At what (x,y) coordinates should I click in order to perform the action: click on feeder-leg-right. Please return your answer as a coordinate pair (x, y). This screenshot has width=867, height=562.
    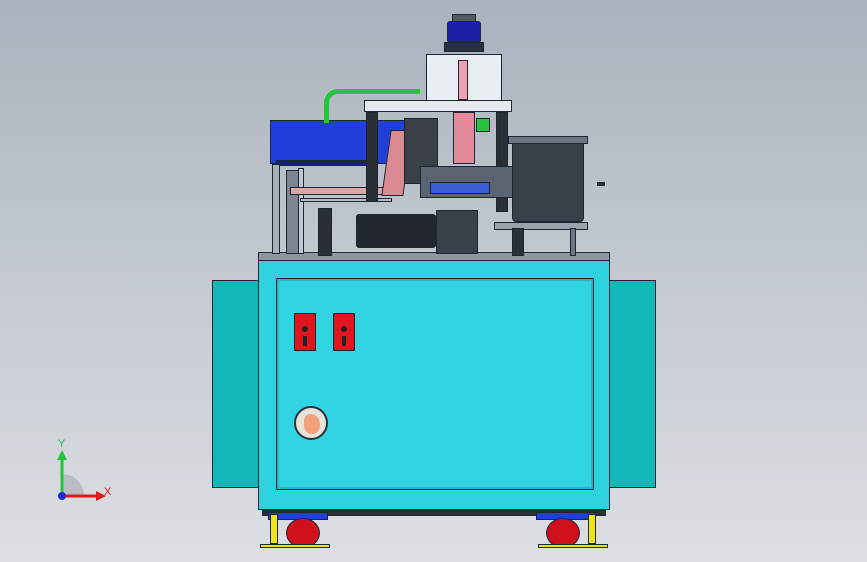
    Looking at the image, I should click on (573, 242).